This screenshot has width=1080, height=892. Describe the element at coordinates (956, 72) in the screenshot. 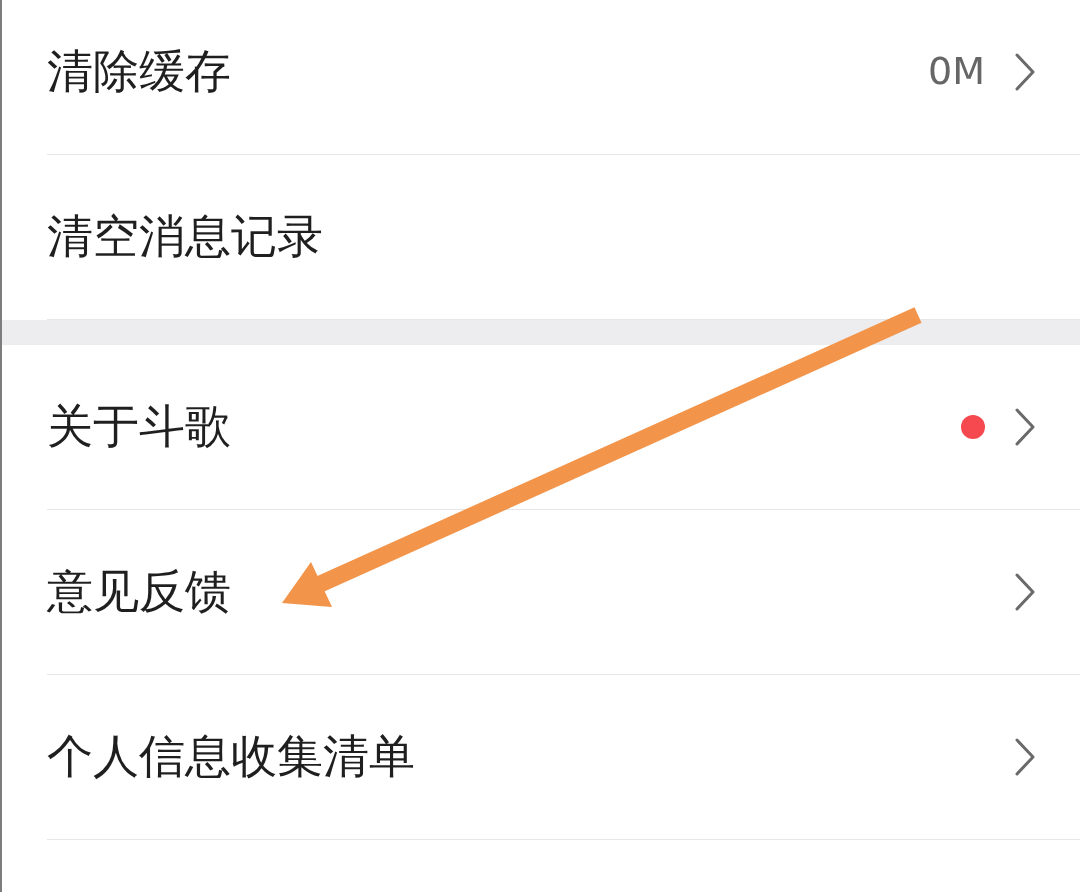

I see `value-text: 0M` at that location.